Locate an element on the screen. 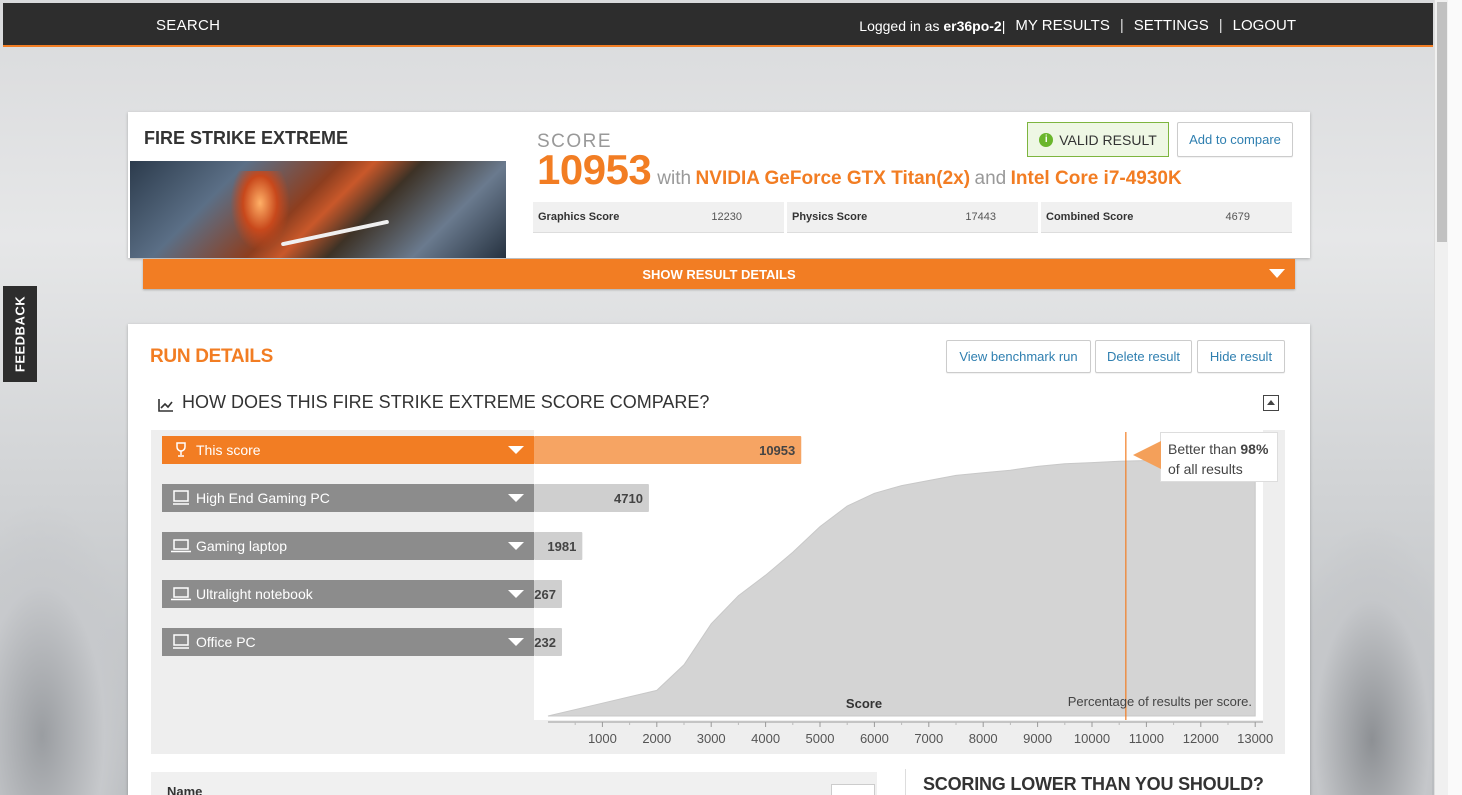  bar-value-label-1: 4710 is located at coordinates (628, 498).